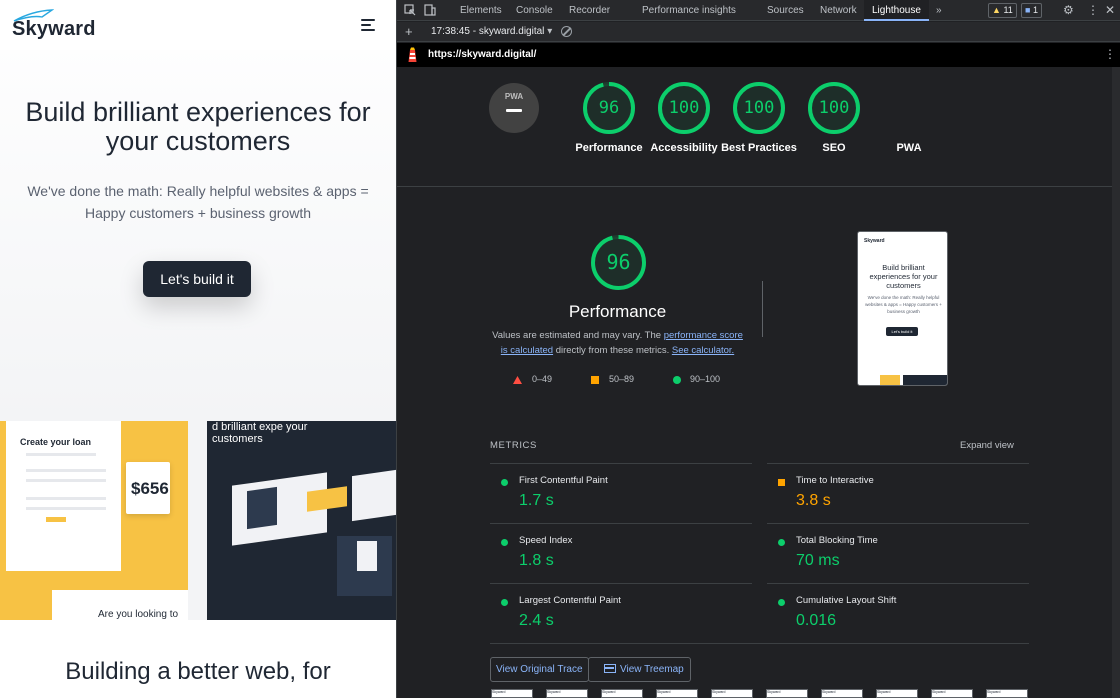 Image resolution: width=1120 pixels, height=698 pixels. What do you see at coordinates (896, 10) in the screenshot?
I see `tab-lighthouse: Lighthouse` at bounding box center [896, 10].